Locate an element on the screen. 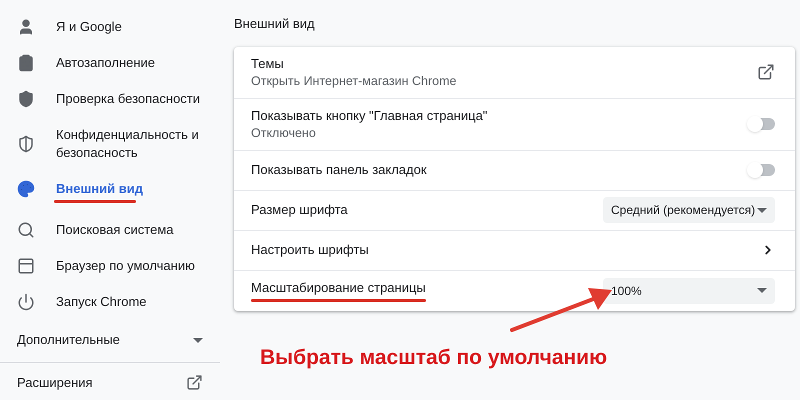 The height and width of the screenshot is (400, 800). setting-label: Масштабирование страницы is located at coordinates (338, 288).